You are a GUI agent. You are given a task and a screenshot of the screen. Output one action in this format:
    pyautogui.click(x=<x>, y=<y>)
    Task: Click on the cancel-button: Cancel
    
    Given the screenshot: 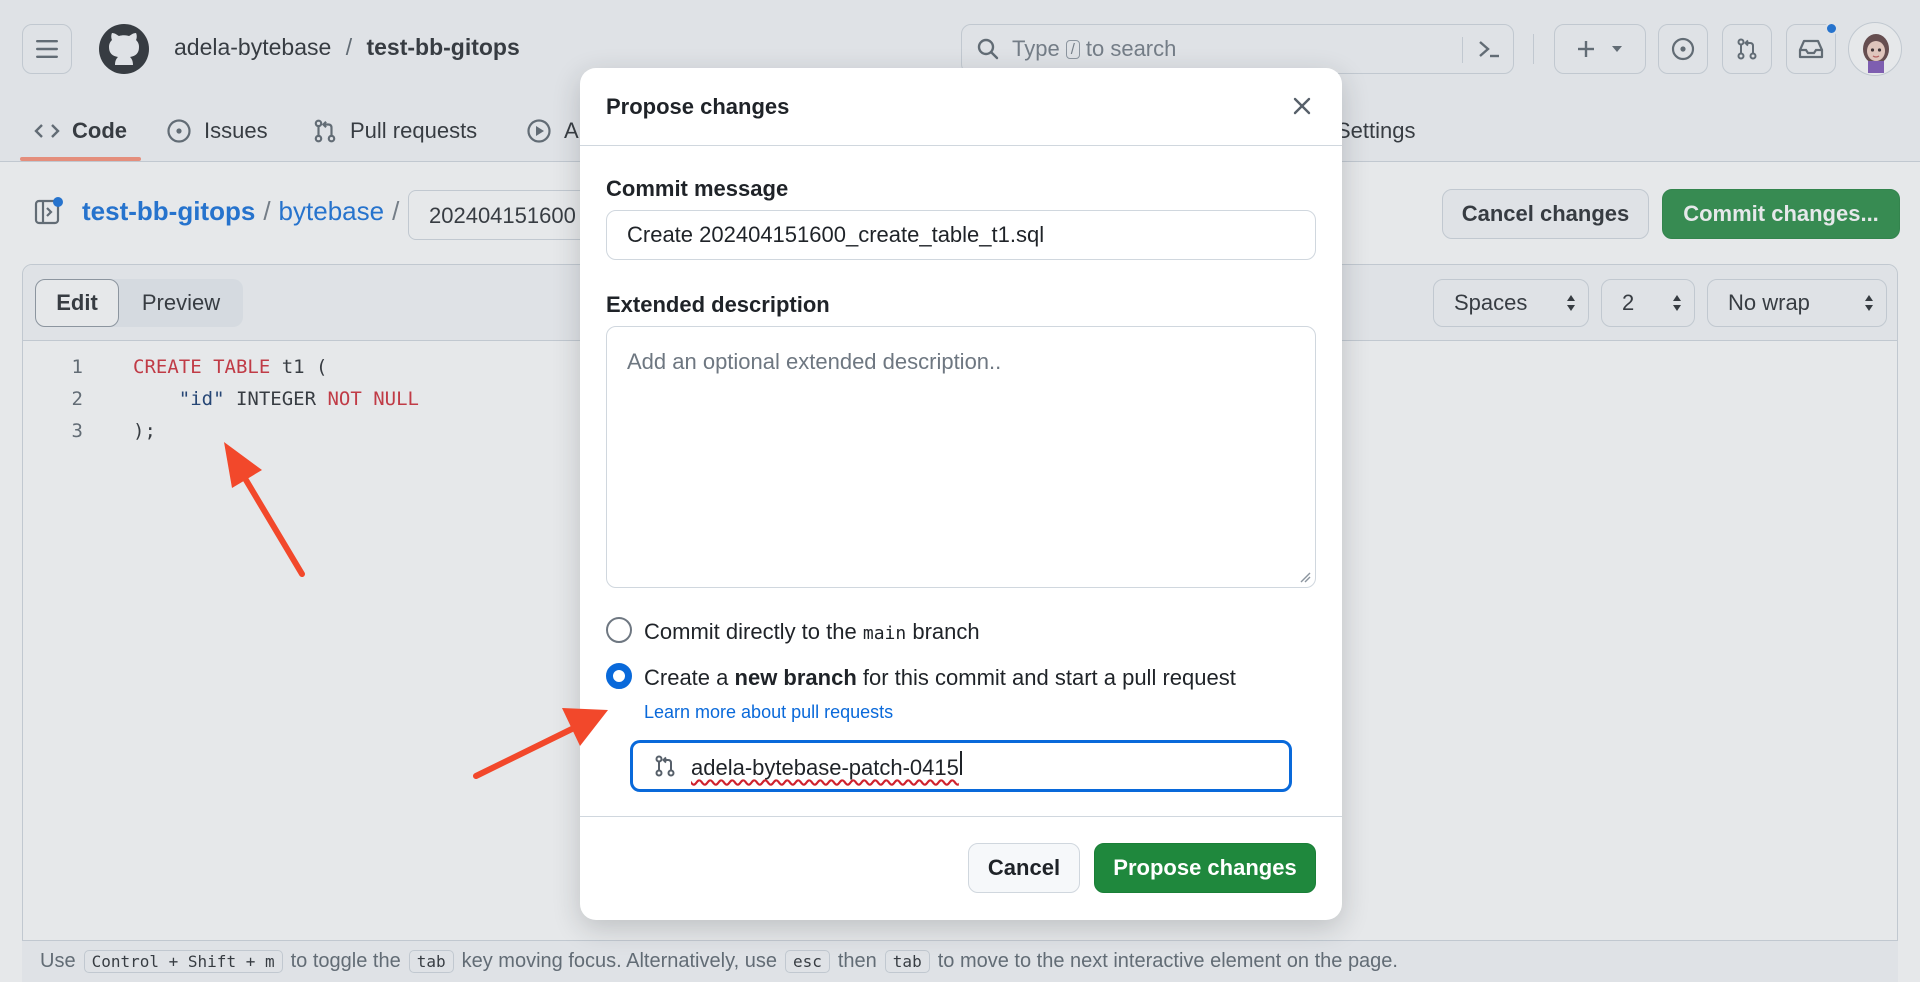 What is the action you would take?
    pyautogui.click(x=1024, y=868)
    